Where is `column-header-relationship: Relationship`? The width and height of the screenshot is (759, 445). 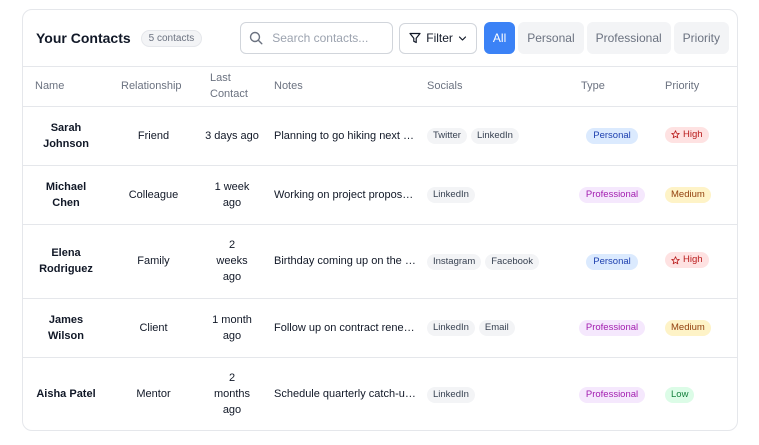
column-header-relationship: Relationship is located at coordinates (153, 87).